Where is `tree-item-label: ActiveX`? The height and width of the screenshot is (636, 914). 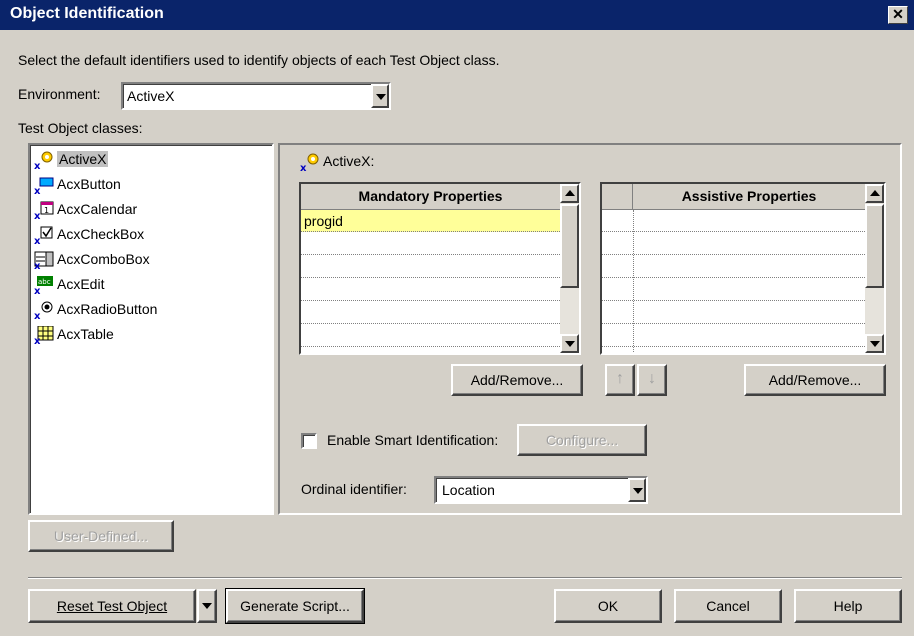
tree-item-label: ActiveX is located at coordinates (83, 159).